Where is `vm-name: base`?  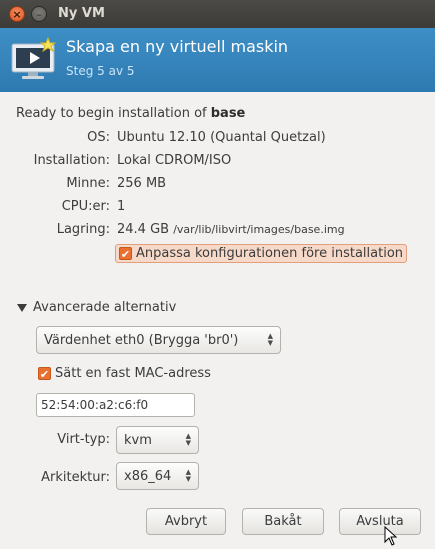
vm-name: base is located at coordinates (228, 113).